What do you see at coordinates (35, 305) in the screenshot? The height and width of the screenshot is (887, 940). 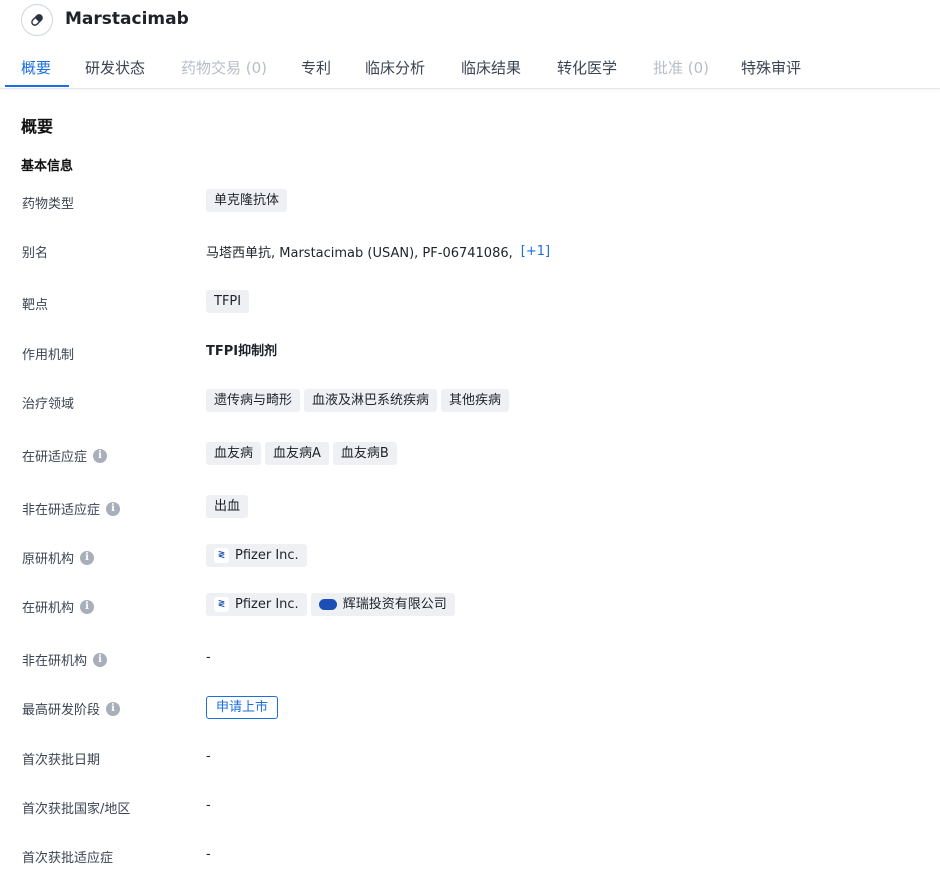 I see `target-label: 靶点` at bounding box center [35, 305].